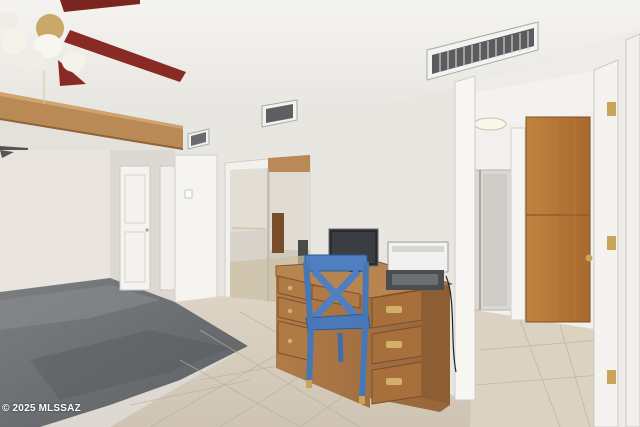 The image size is (640, 427). I want to click on door-frame-trim, so click(465, 238).